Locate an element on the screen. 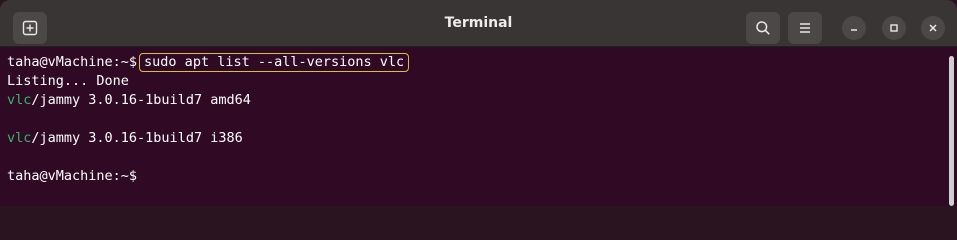 This screenshot has width=957, height=240. shell-prompt: taha@vMachine:~$ is located at coordinates (72, 62).